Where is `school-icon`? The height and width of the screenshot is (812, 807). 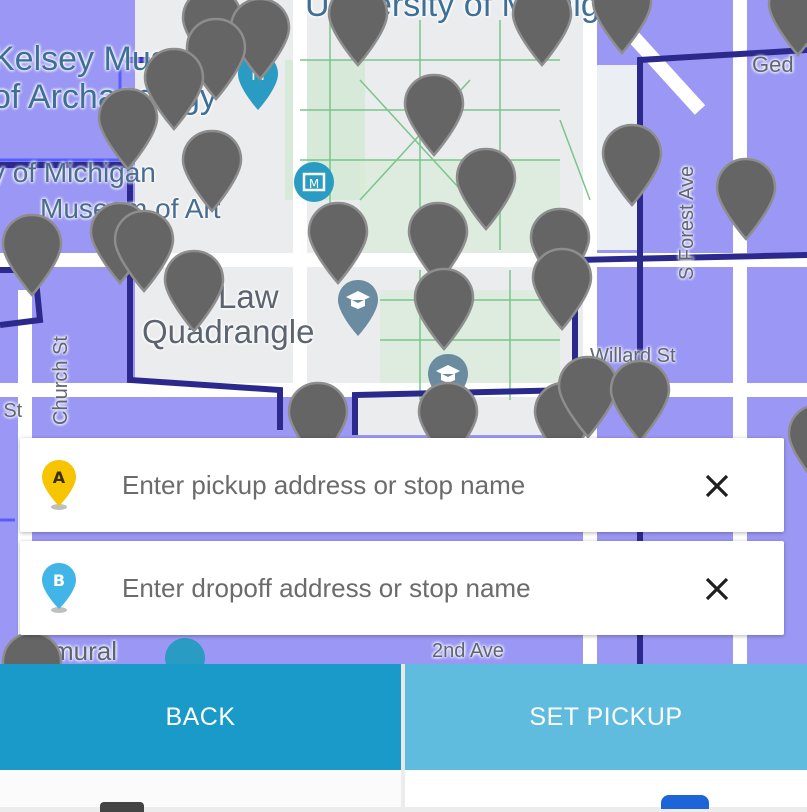
school-icon is located at coordinates (358, 308).